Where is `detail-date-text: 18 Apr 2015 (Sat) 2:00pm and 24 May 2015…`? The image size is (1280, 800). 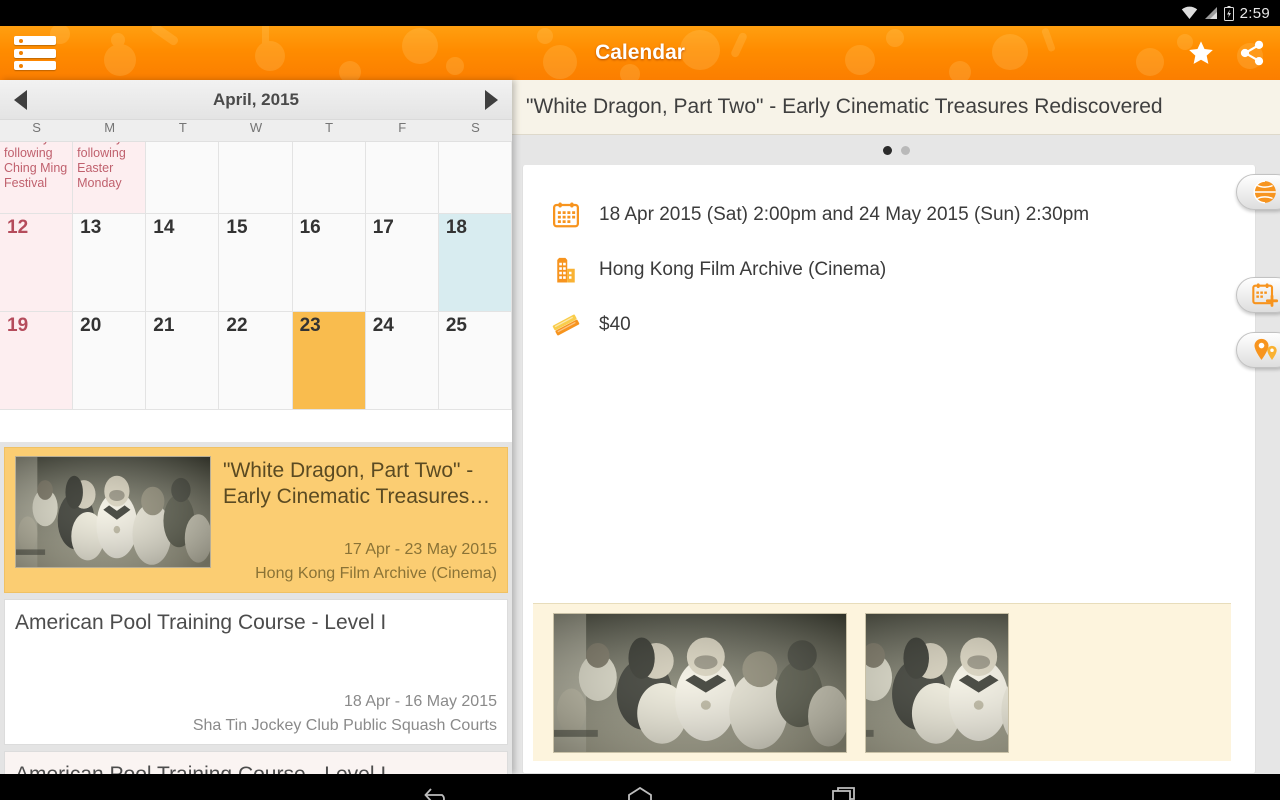 detail-date-text: 18 Apr 2015 (Sat) 2:00pm and 24 May 2015… is located at coordinates (844, 214).